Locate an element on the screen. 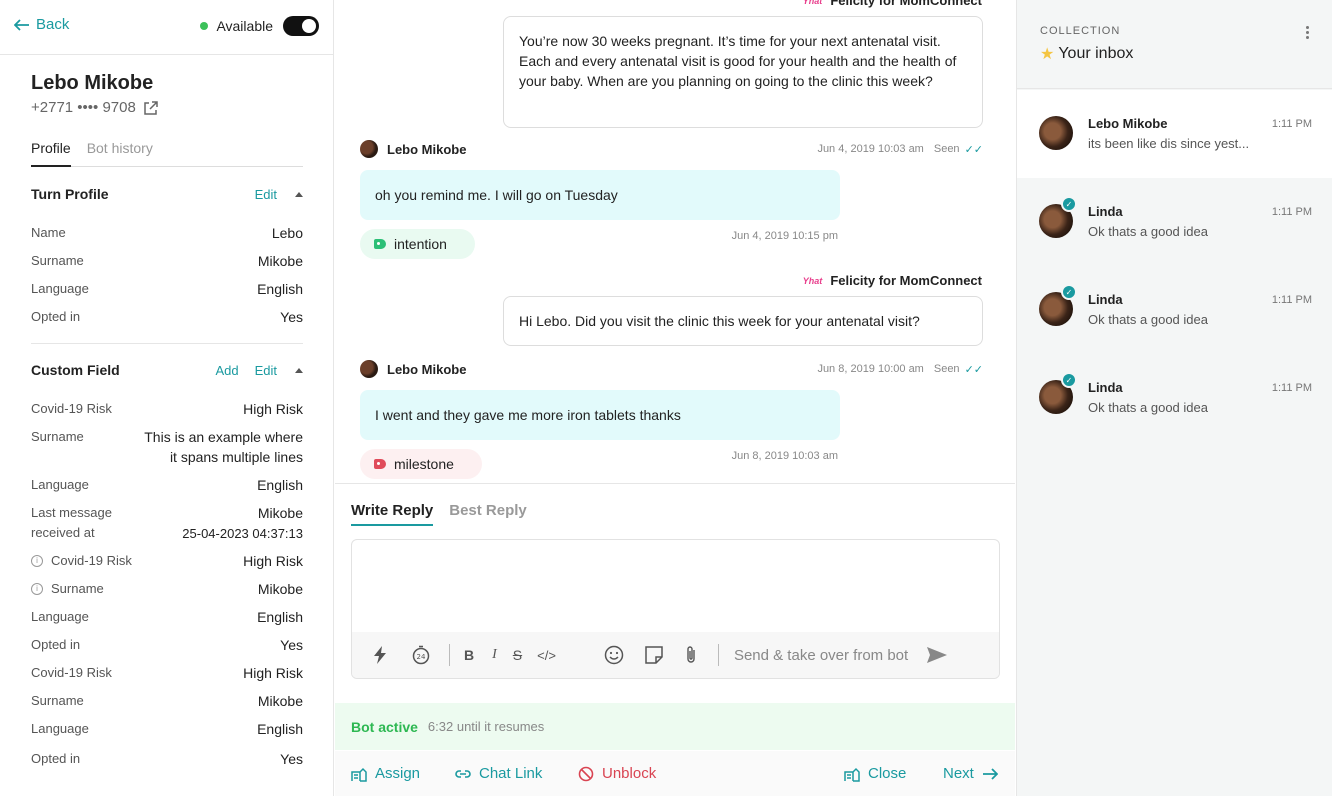 This screenshot has width=1332, height=796. field-value-line: it spans multiple lines is located at coordinates (236, 457).